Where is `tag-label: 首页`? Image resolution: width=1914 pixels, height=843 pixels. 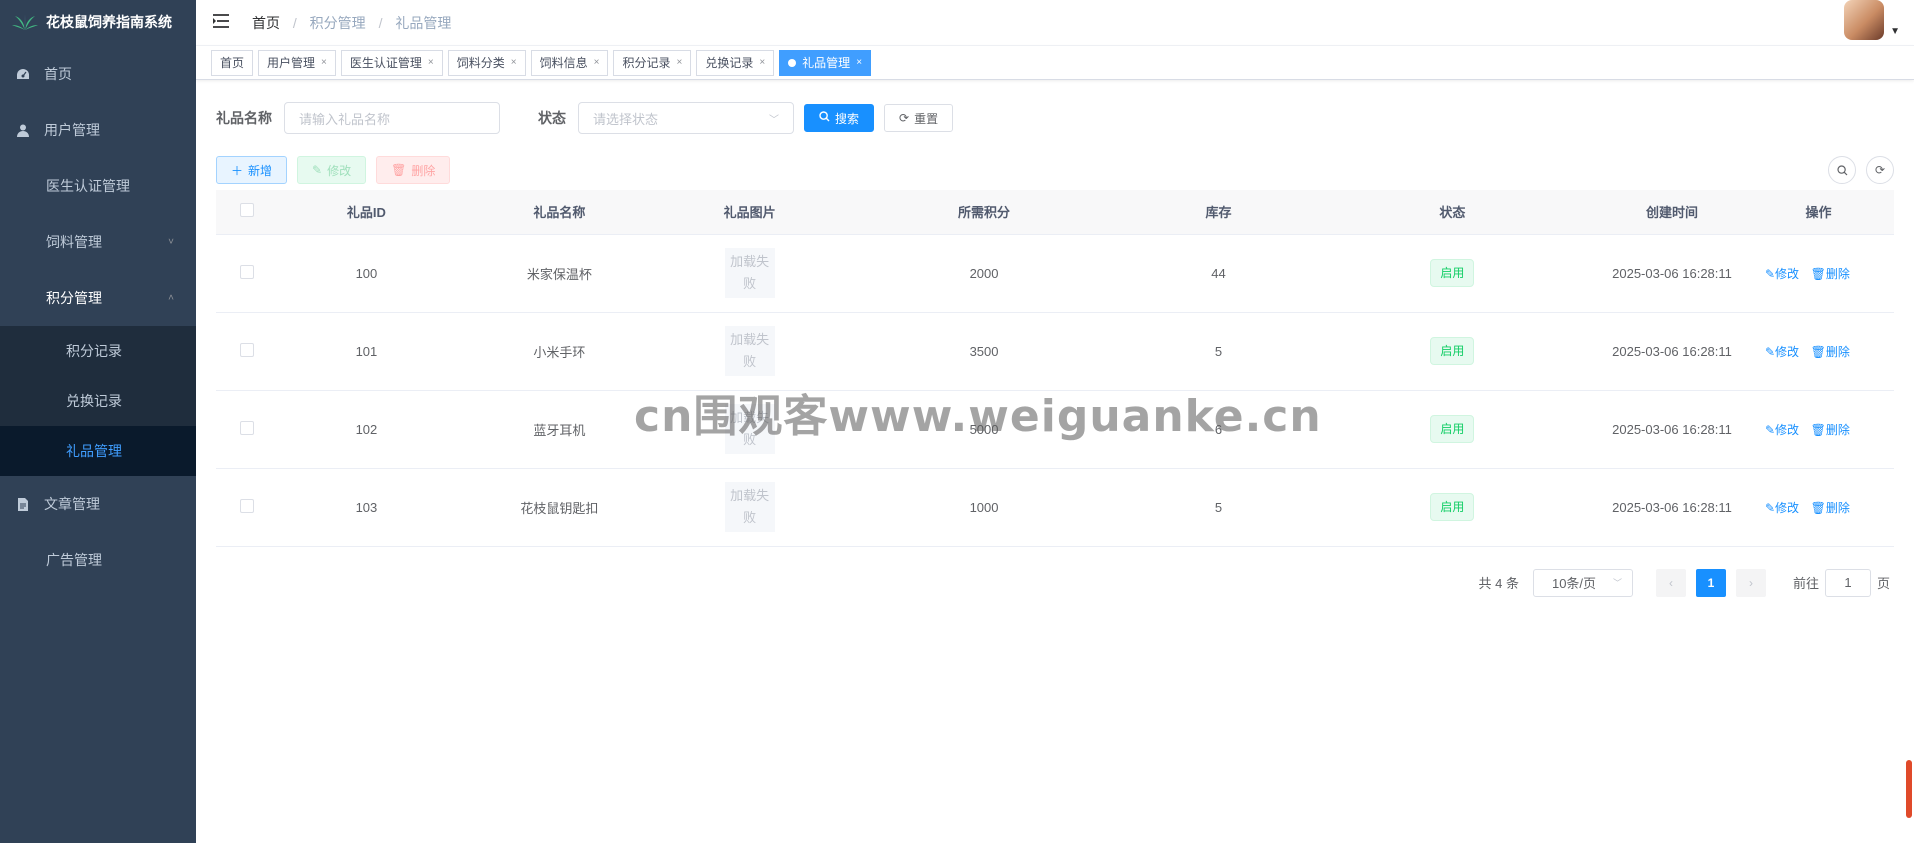 tag-label: 首页 is located at coordinates (232, 62).